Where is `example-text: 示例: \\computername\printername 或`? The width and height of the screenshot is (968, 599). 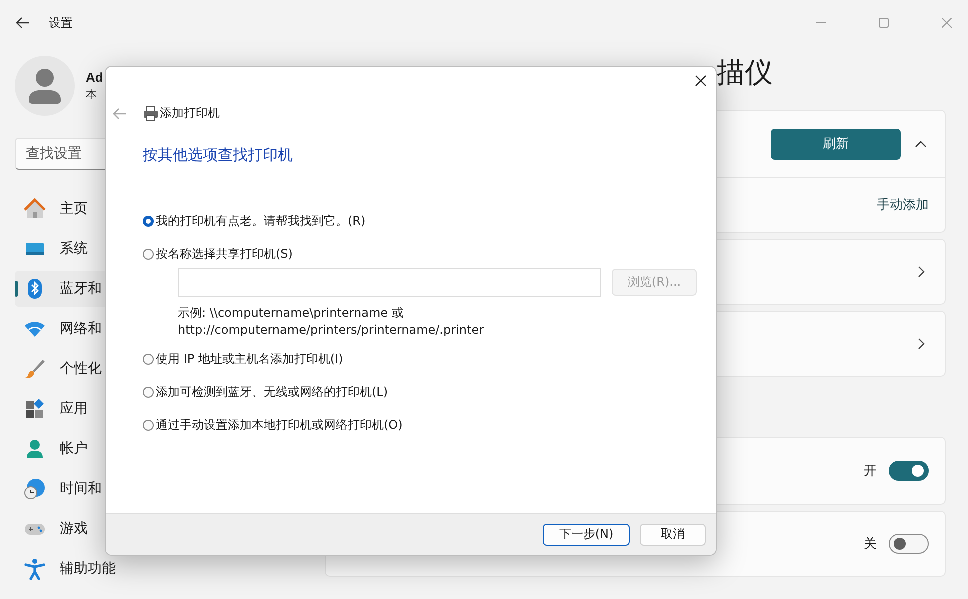 example-text: 示例: \\computername\printername 或 is located at coordinates (291, 313).